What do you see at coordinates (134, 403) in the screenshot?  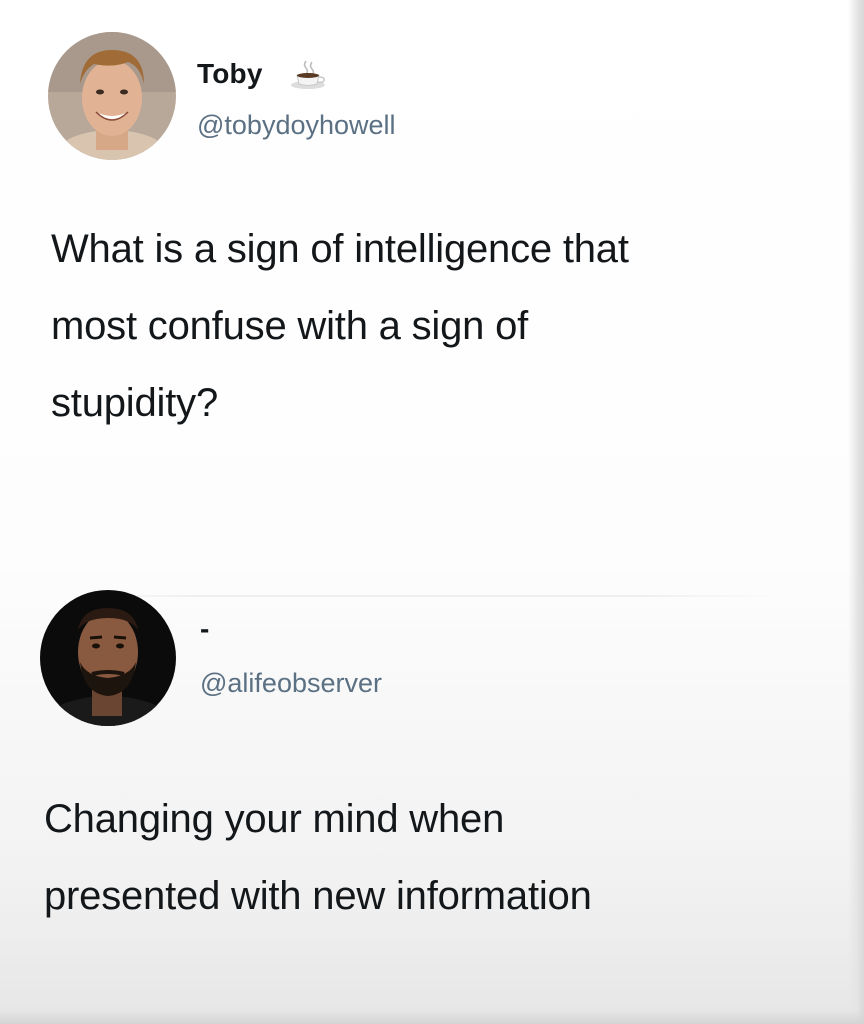 I see `tweet-text-line: stupidity?` at bounding box center [134, 403].